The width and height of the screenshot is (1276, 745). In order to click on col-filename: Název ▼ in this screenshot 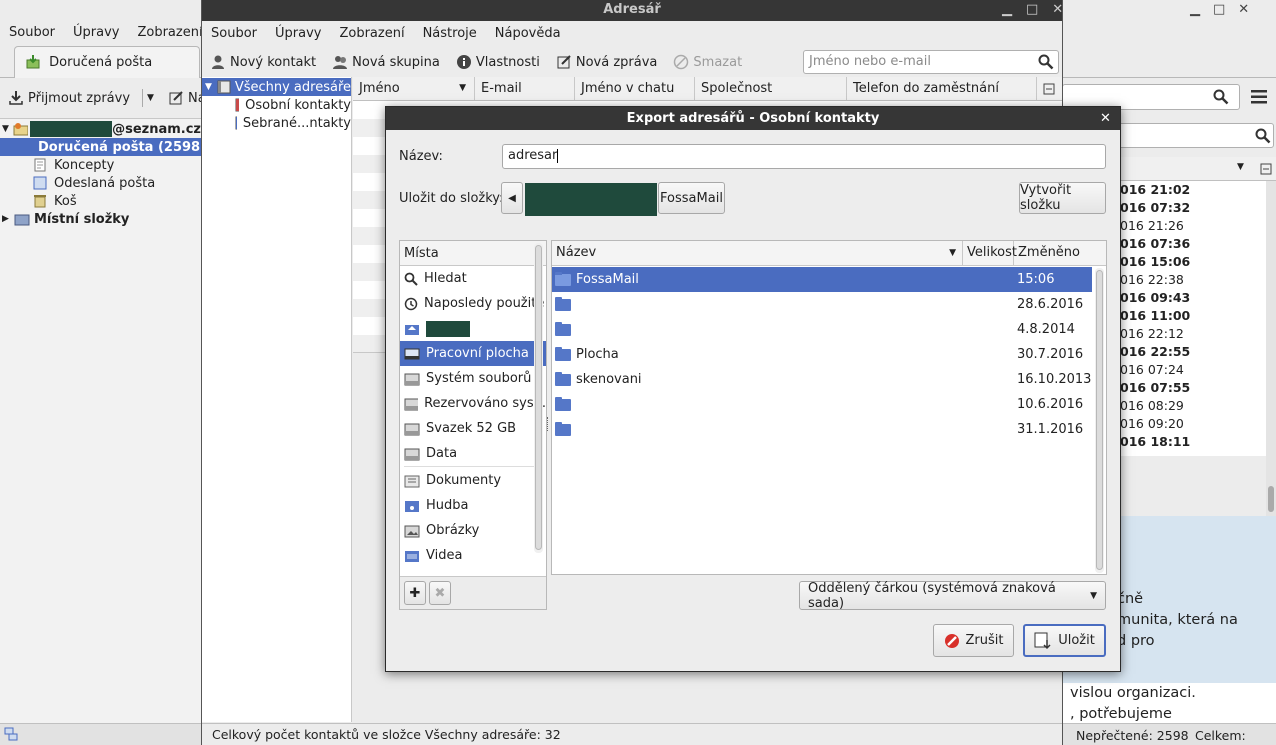, I will do `click(757, 253)`.